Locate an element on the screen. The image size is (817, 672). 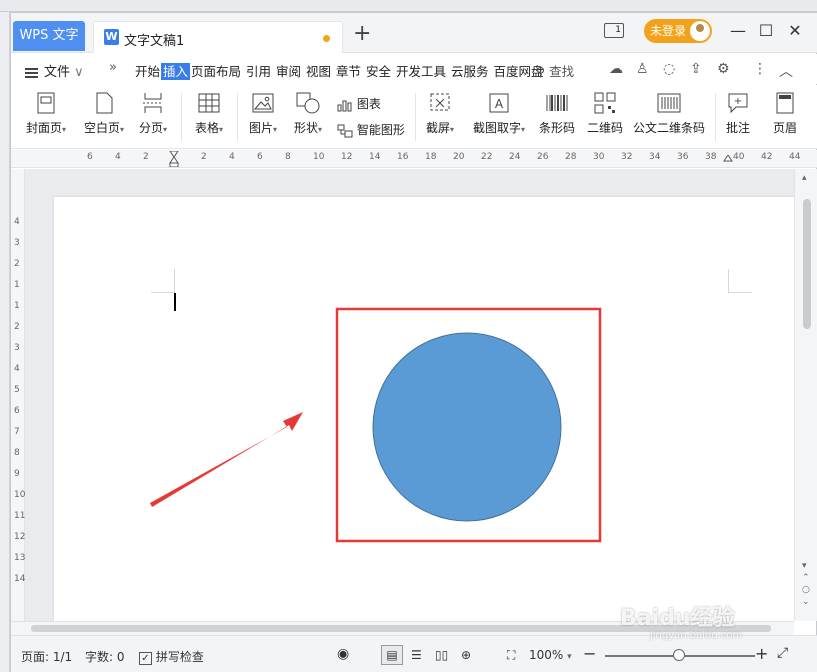
chart-label: 图表 is located at coordinates (368, 104).